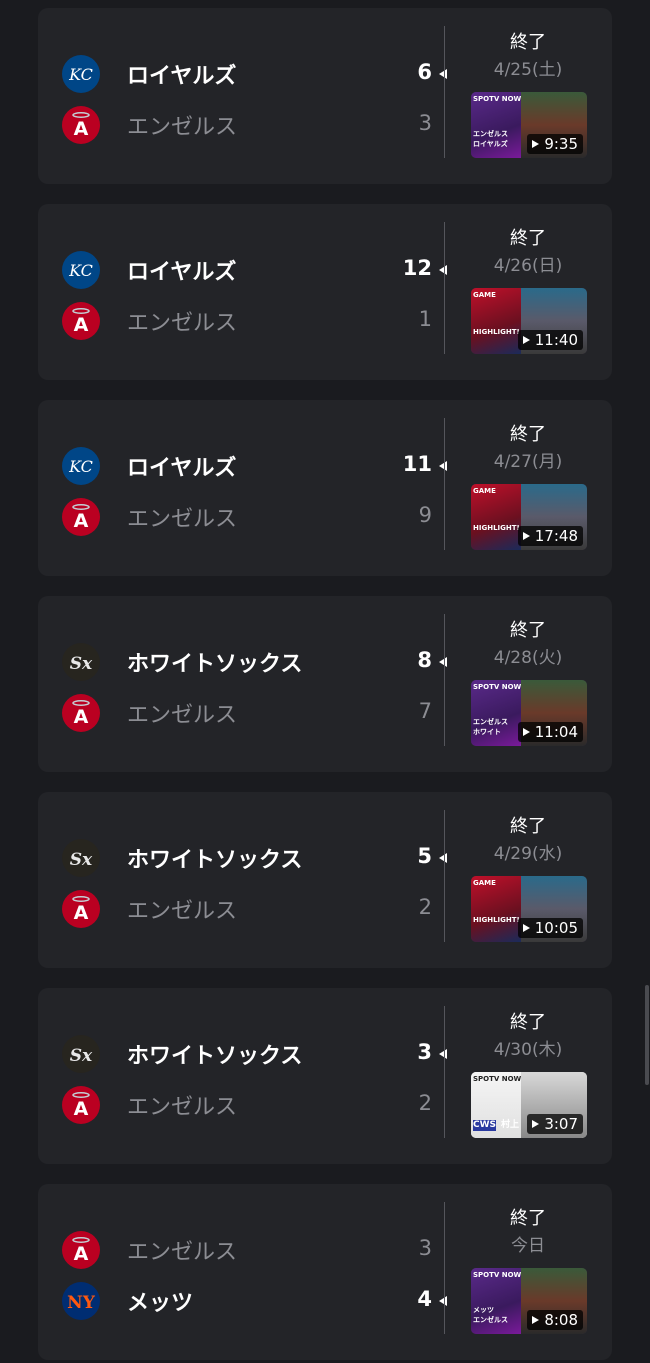  Describe the element at coordinates (247, 321) in the screenshot. I see `team-row: A エンゼルス 1` at that location.